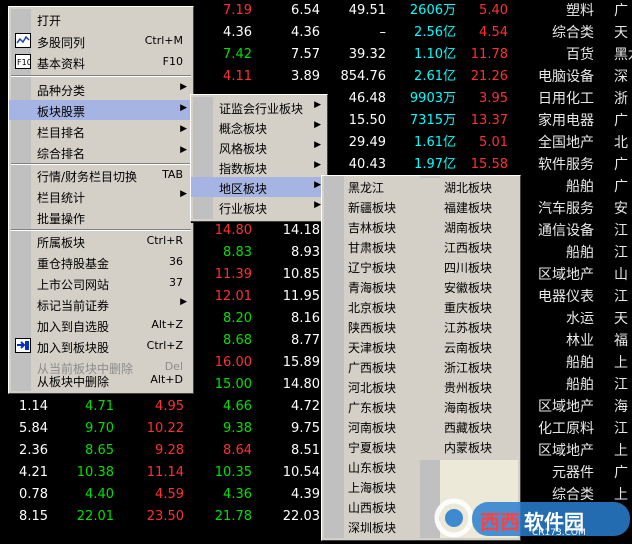  Describe the element at coordinates (259, 167) in the screenshot. I see `submenu-index: 指数板块 ▶` at that location.